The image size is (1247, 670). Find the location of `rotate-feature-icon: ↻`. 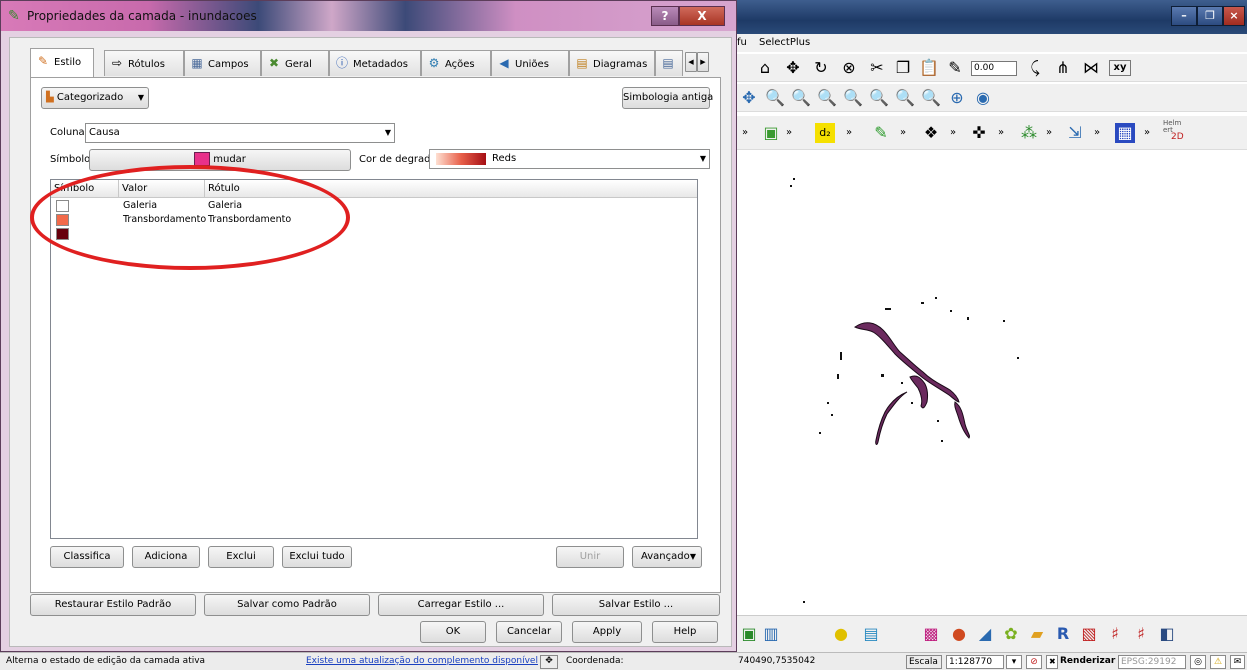

rotate-feature-icon: ↻ is located at coordinates (821, 68).